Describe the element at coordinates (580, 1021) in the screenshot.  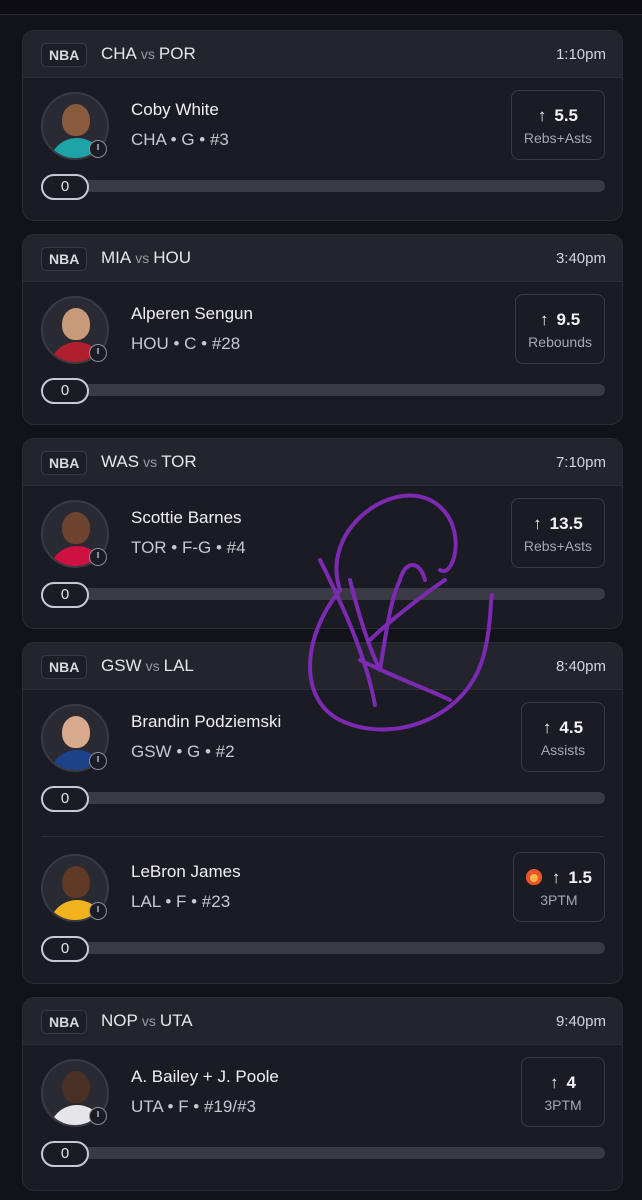
I see `game-time: 9:40pm` at that location.